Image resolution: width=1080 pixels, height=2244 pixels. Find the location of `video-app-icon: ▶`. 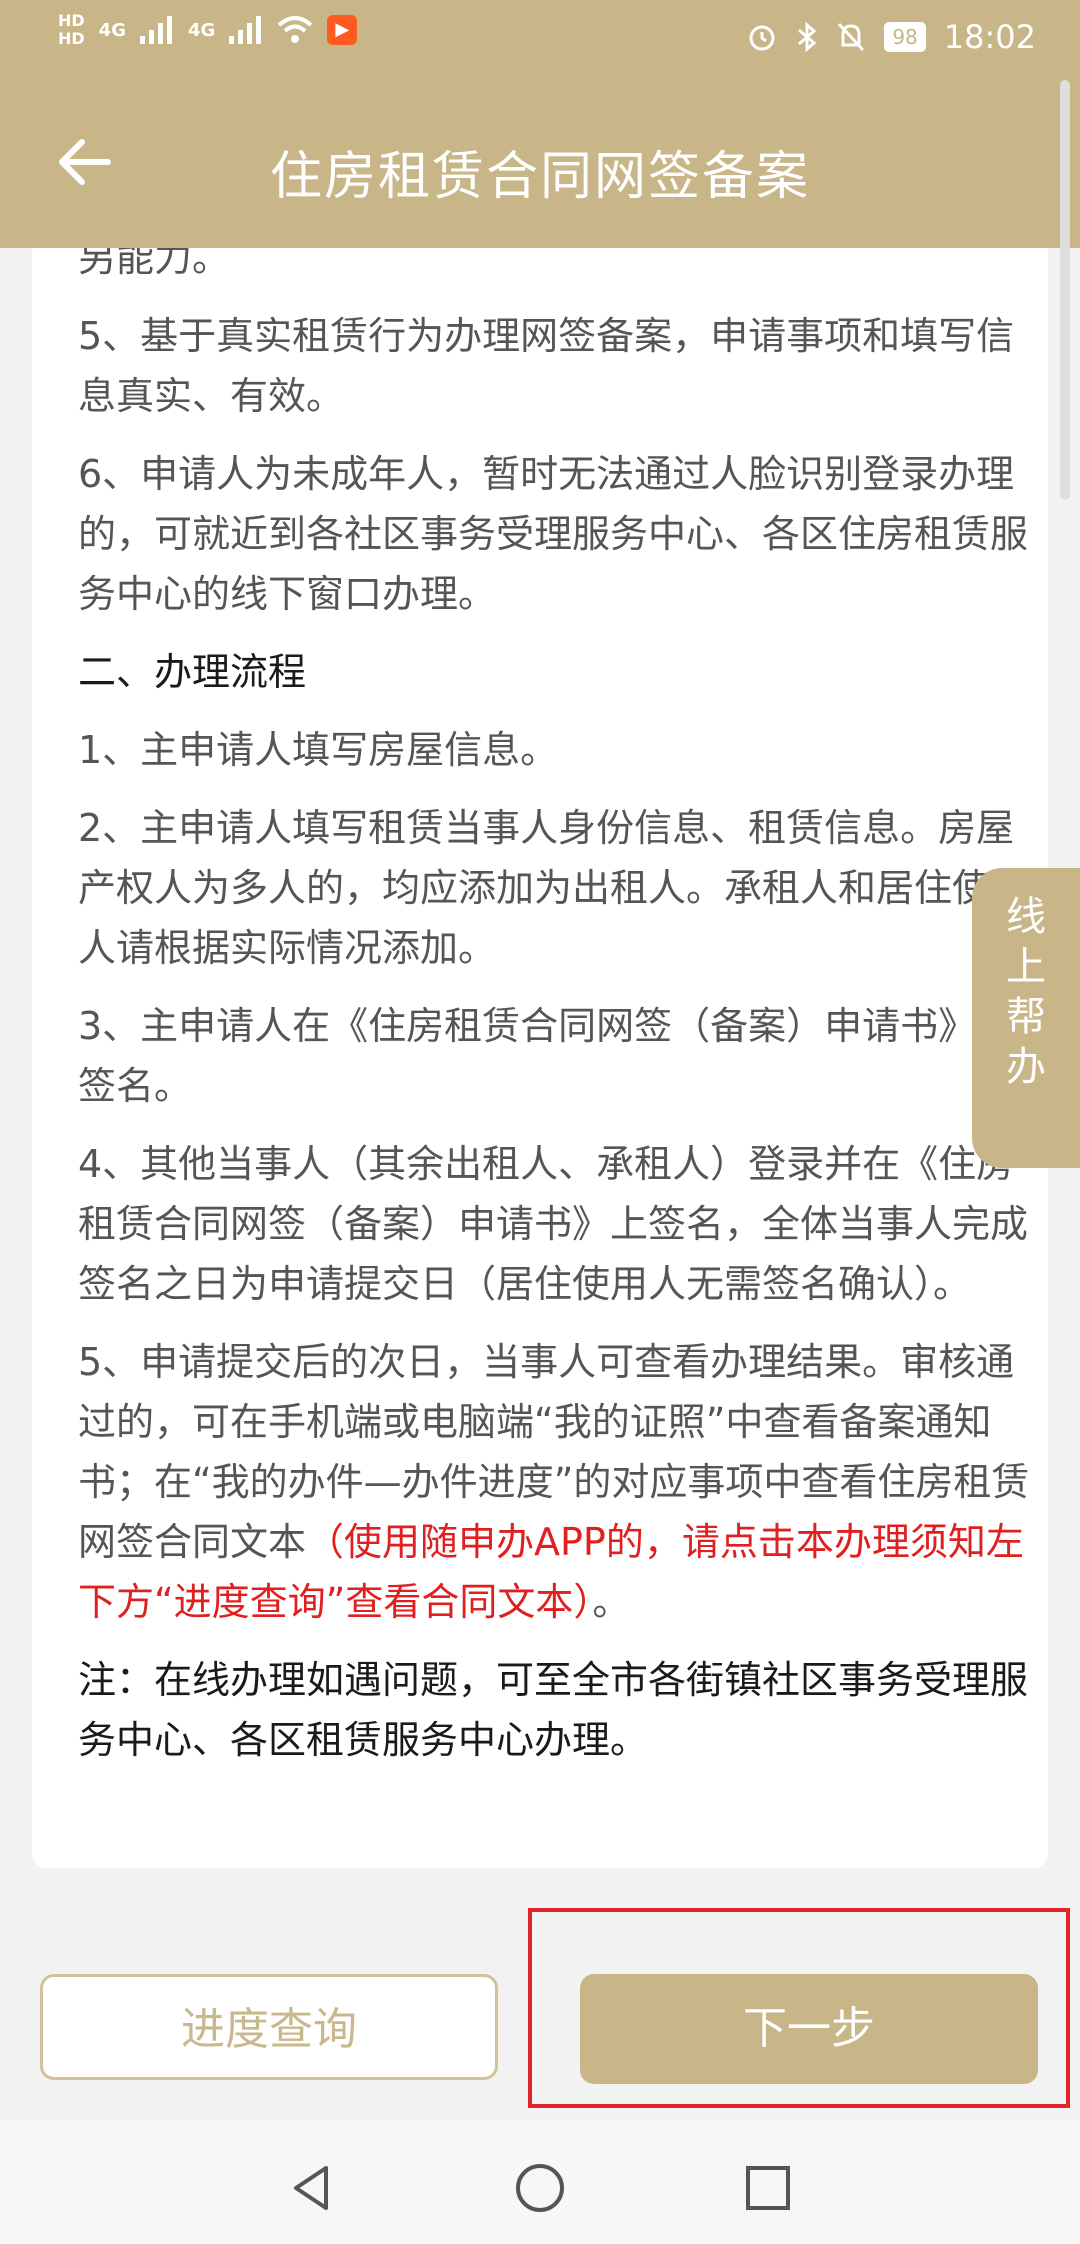

video-app-icon: ▶ is located at coordinates (342, 30).